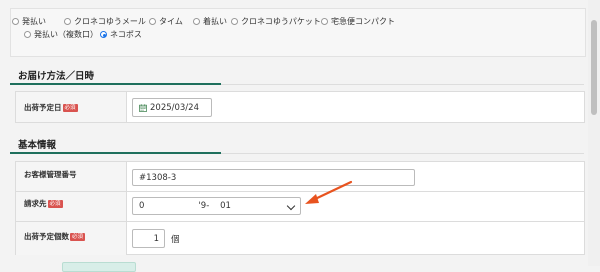  Describe the element at coordinates (37, 145) in the screenshot. I see `basic-info-section-title: 基本情報` at that location.